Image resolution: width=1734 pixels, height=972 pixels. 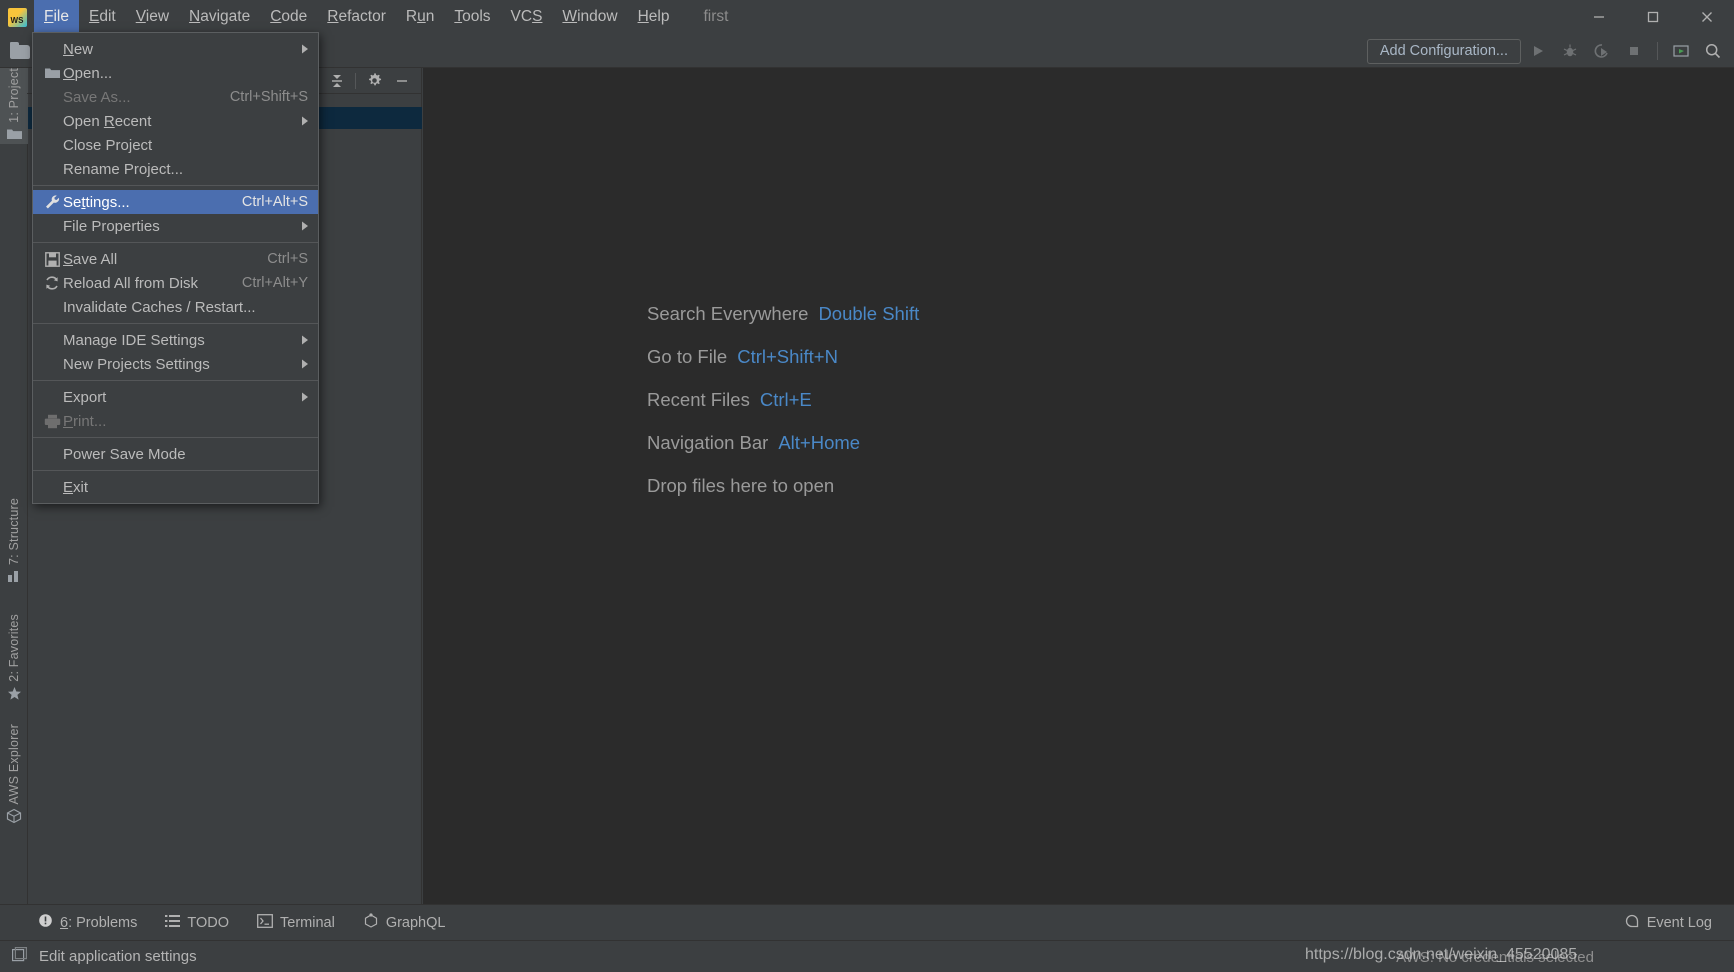 What do you see at coordinates (107, 121) in the screenshot?
I see `menu-item-label: Open Recent` at bounding box center [107, 121].